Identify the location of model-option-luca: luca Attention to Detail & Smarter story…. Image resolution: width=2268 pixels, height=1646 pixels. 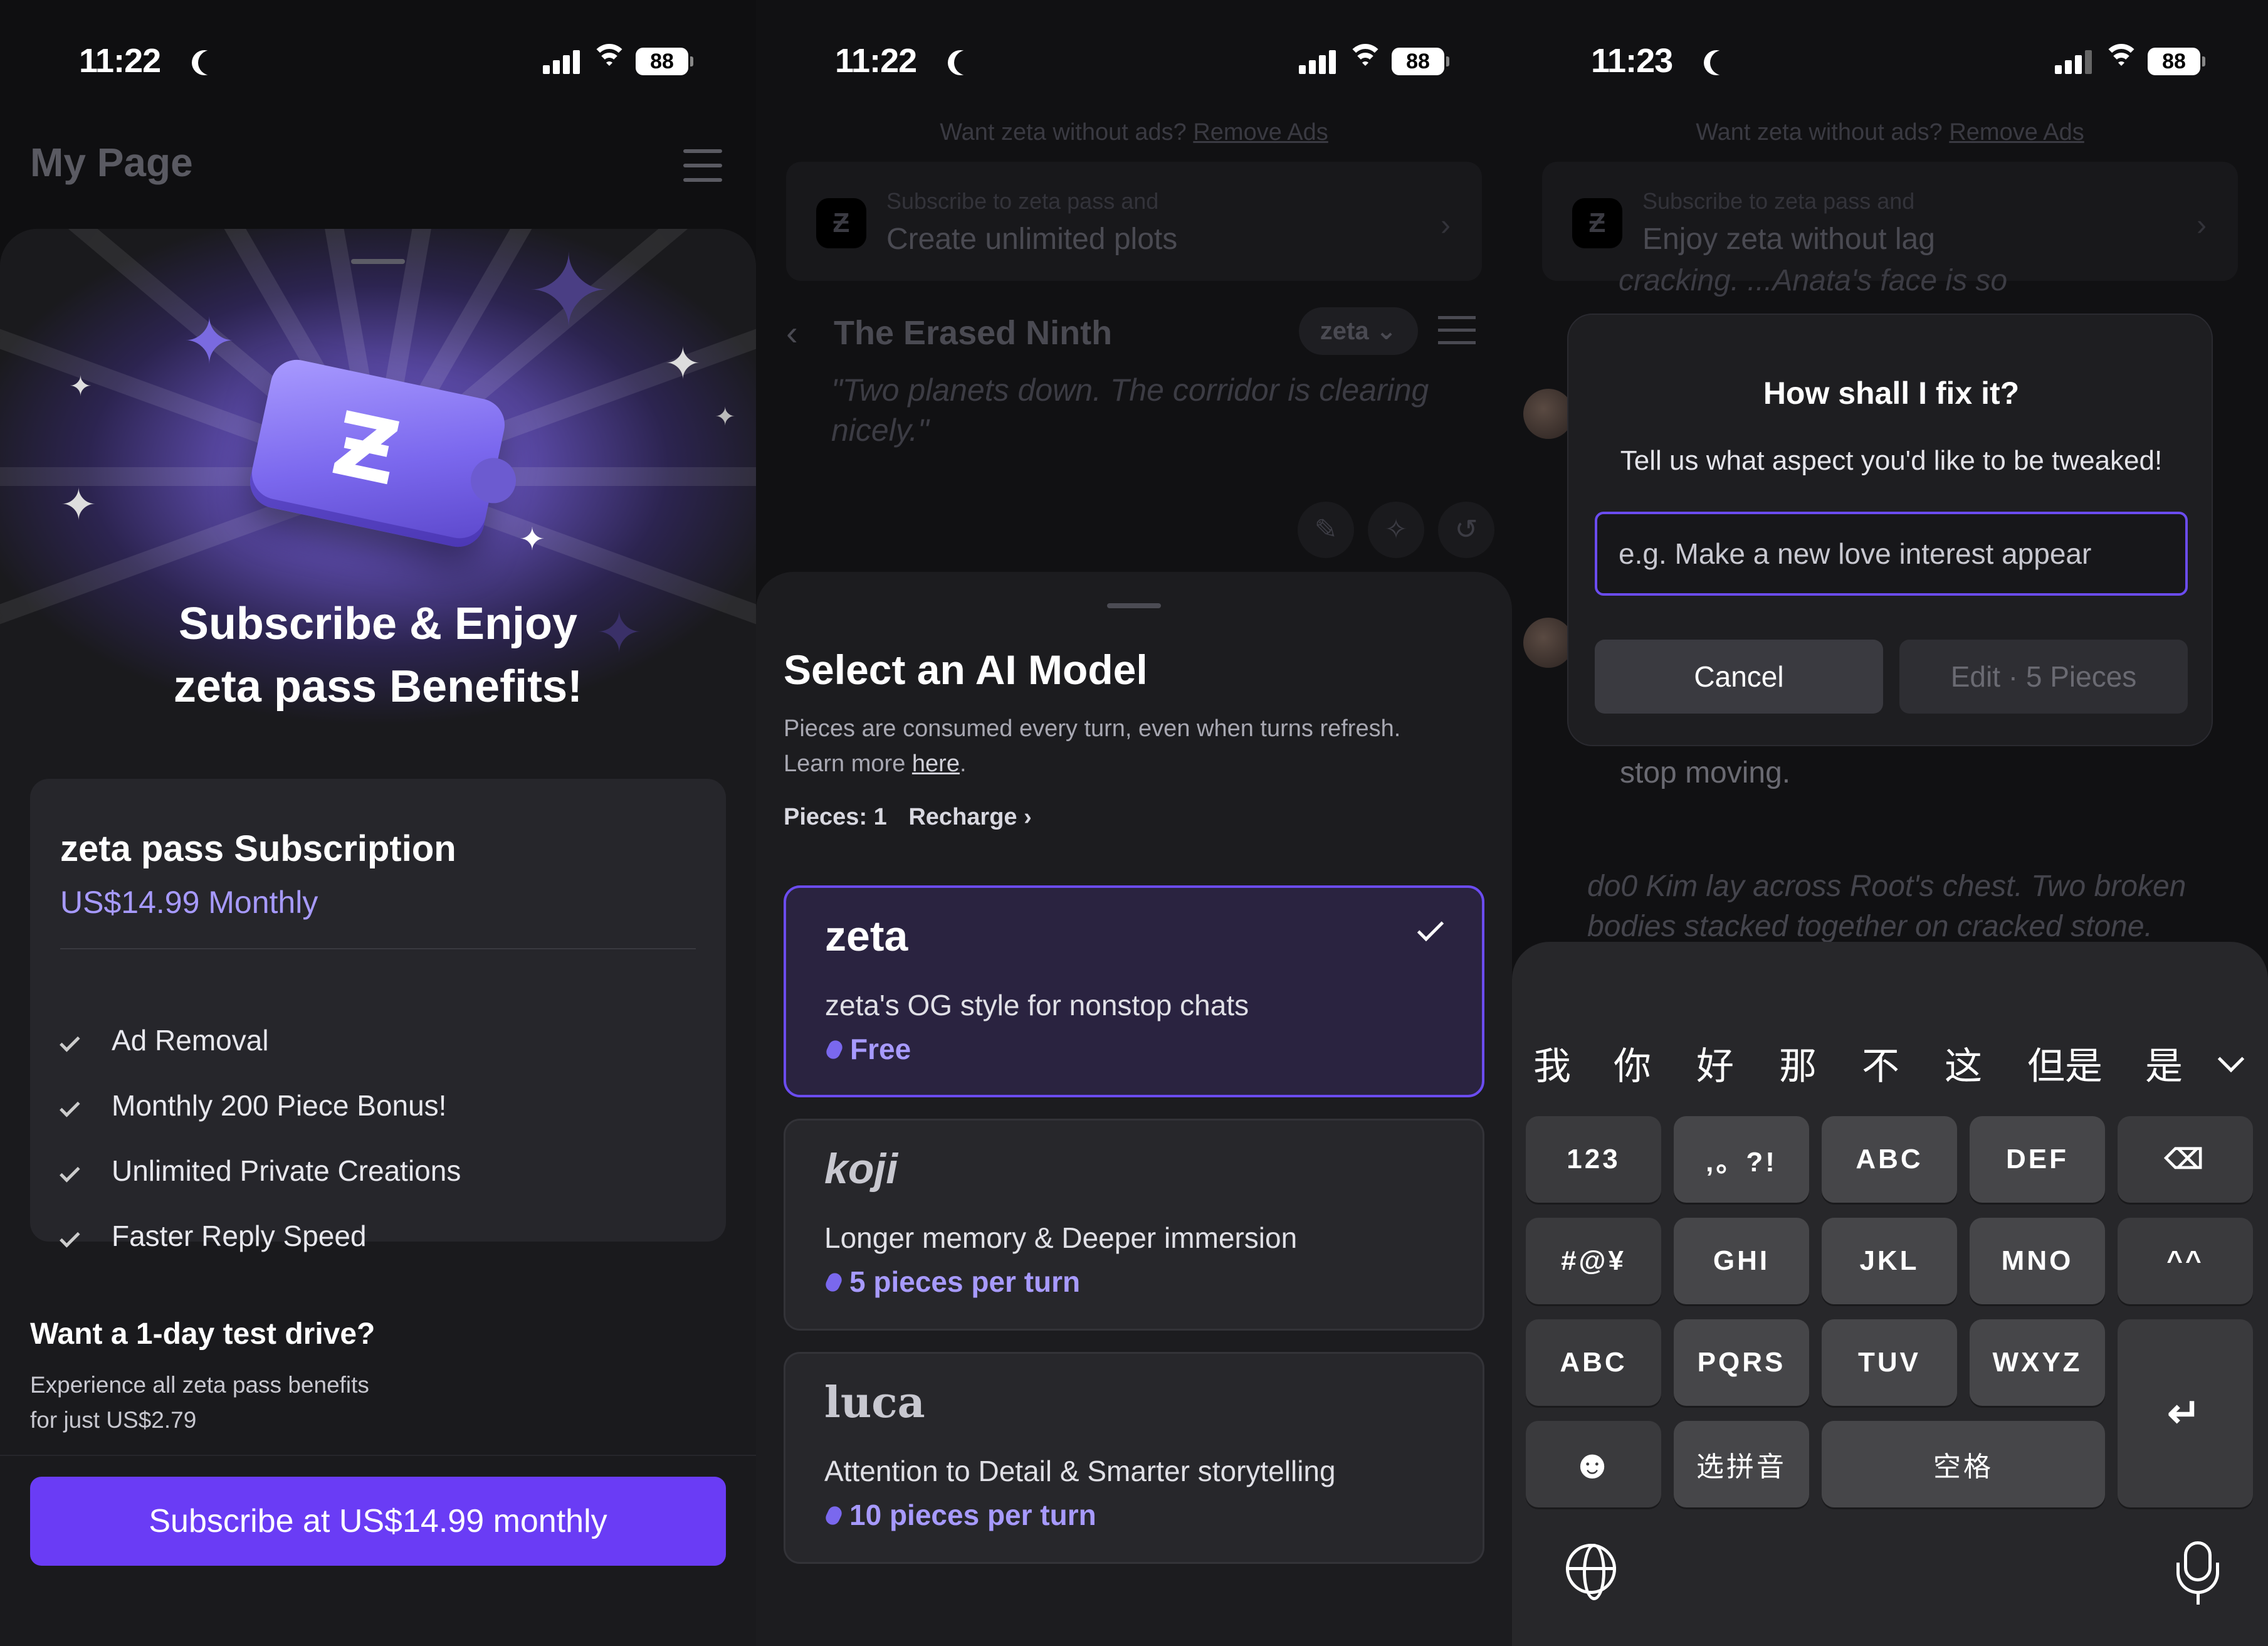
(1134, 1458).